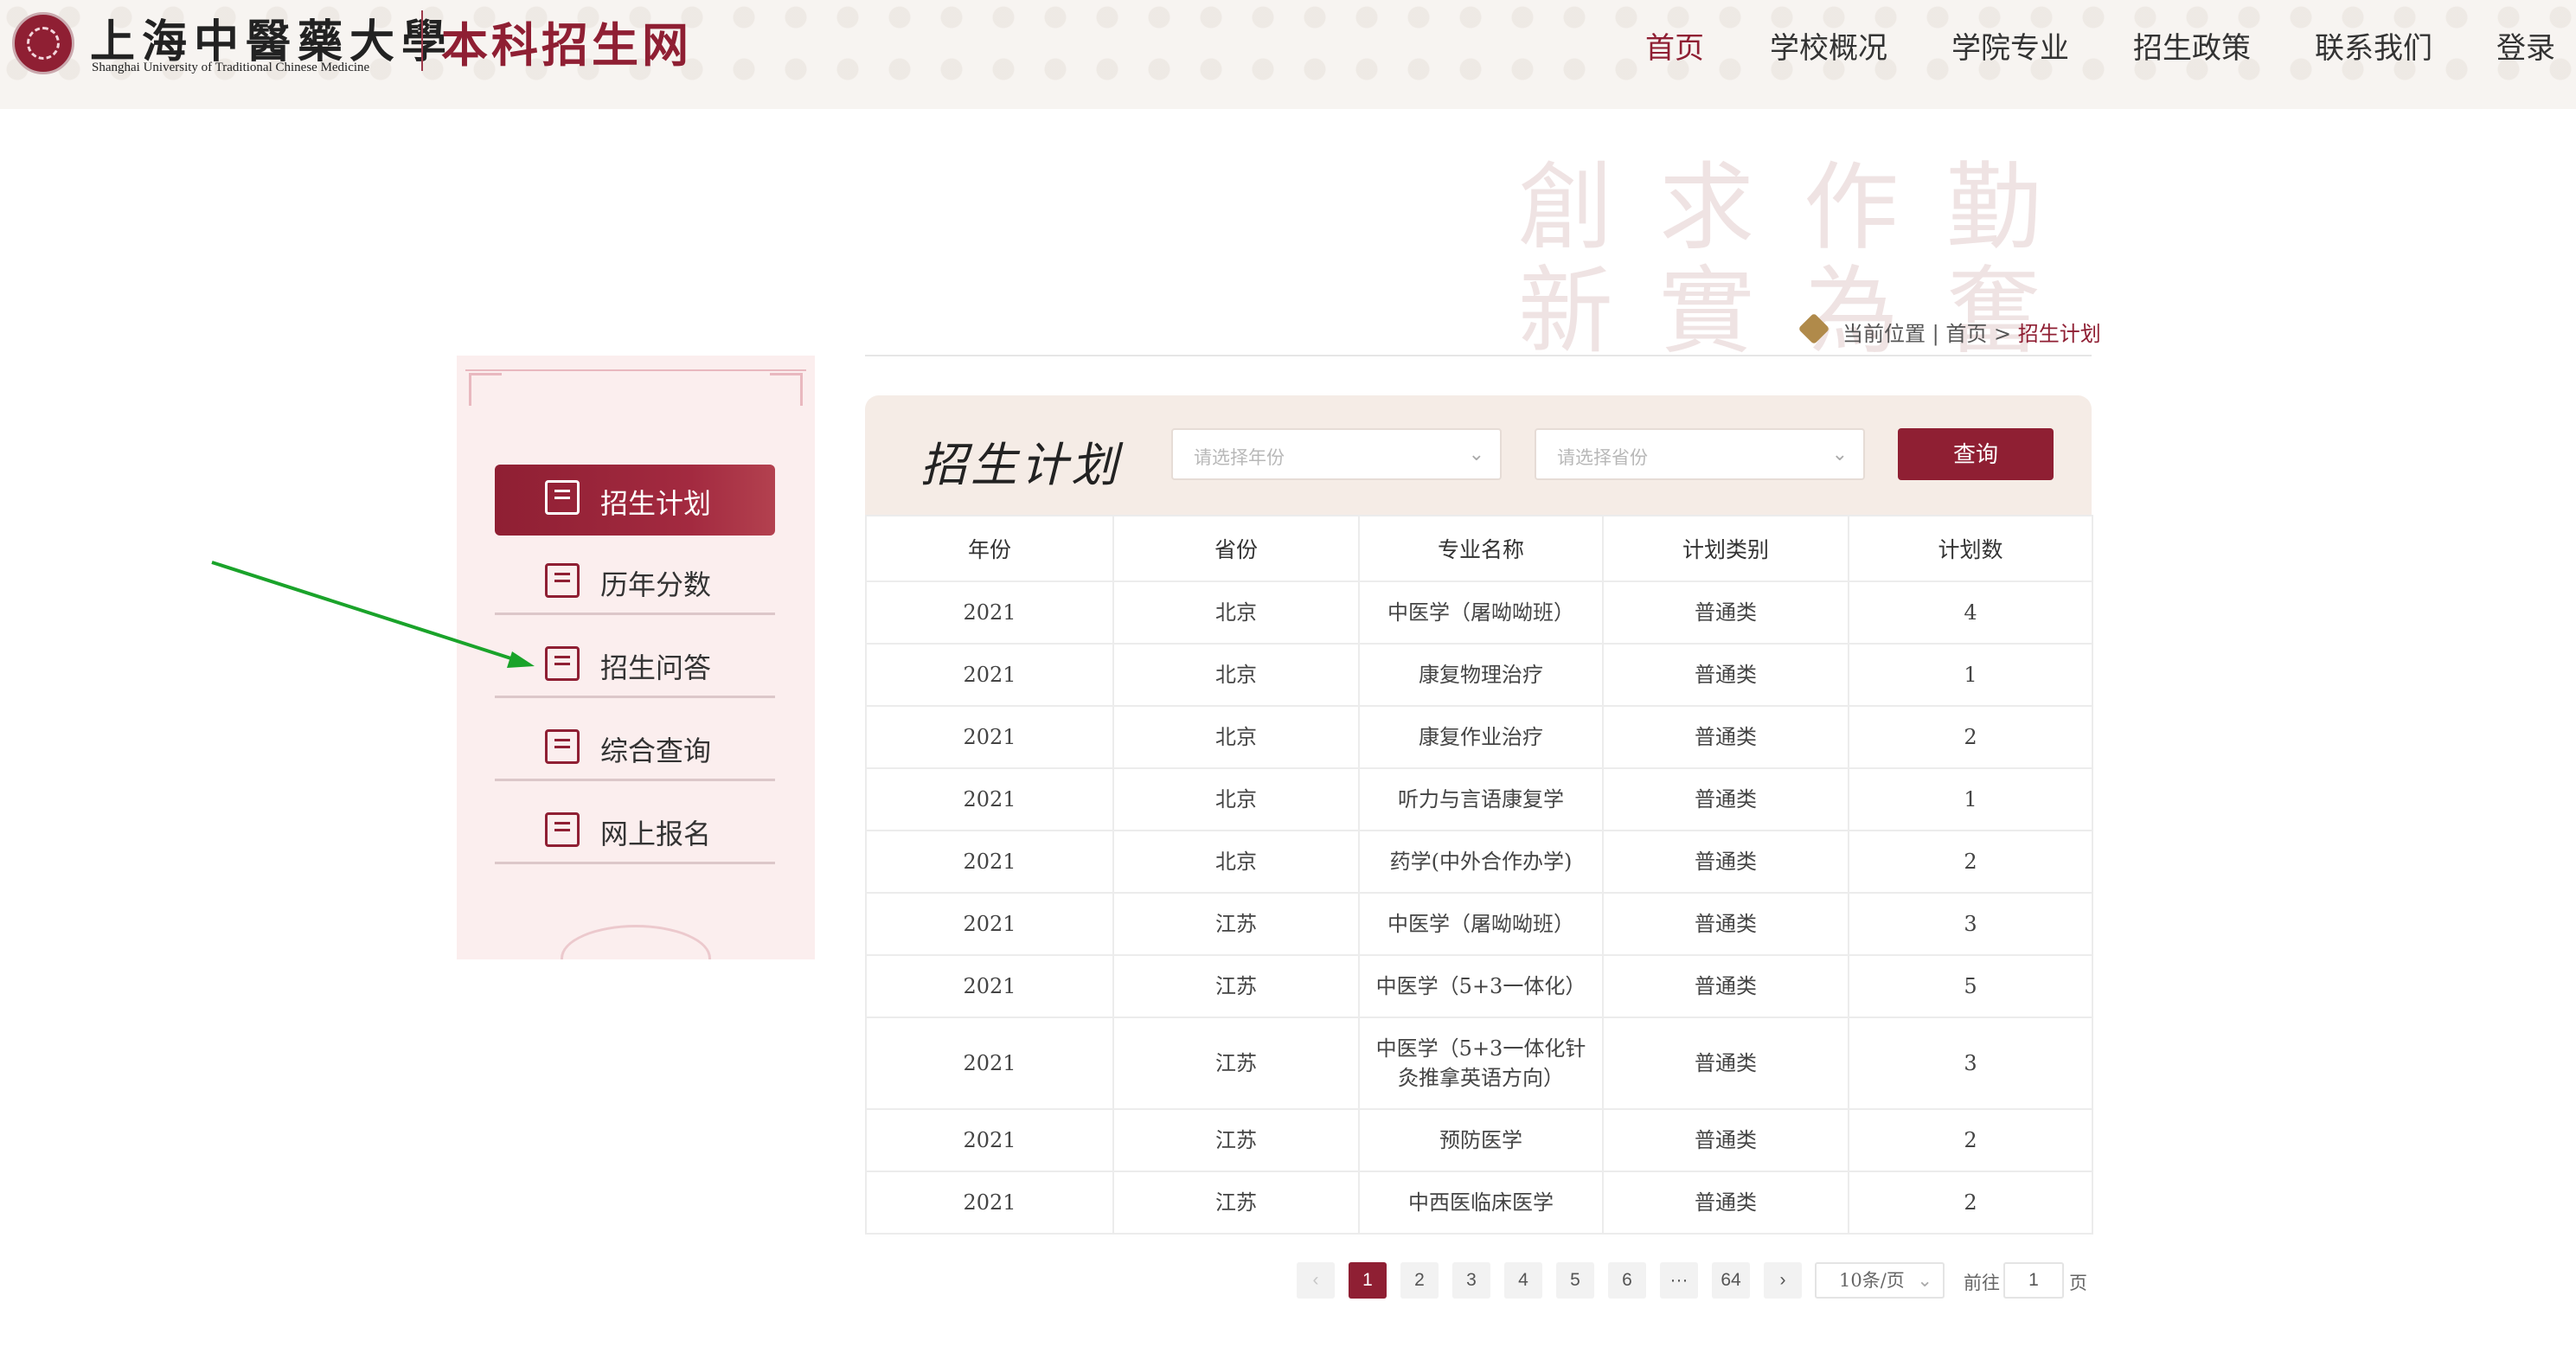 The height and width of the screenshot is (1347, 2576). I want to click on breadcrumb-arrow: >, so click(2003, 334).